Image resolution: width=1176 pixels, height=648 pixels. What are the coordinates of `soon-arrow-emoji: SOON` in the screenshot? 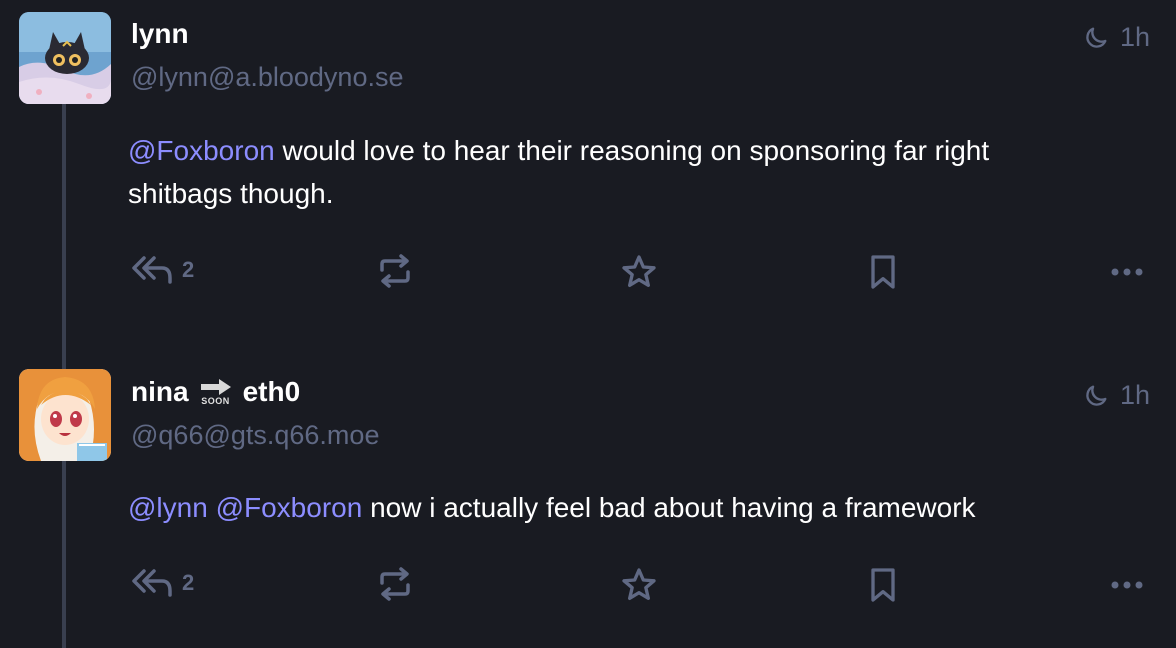 It's located at (216, 392).